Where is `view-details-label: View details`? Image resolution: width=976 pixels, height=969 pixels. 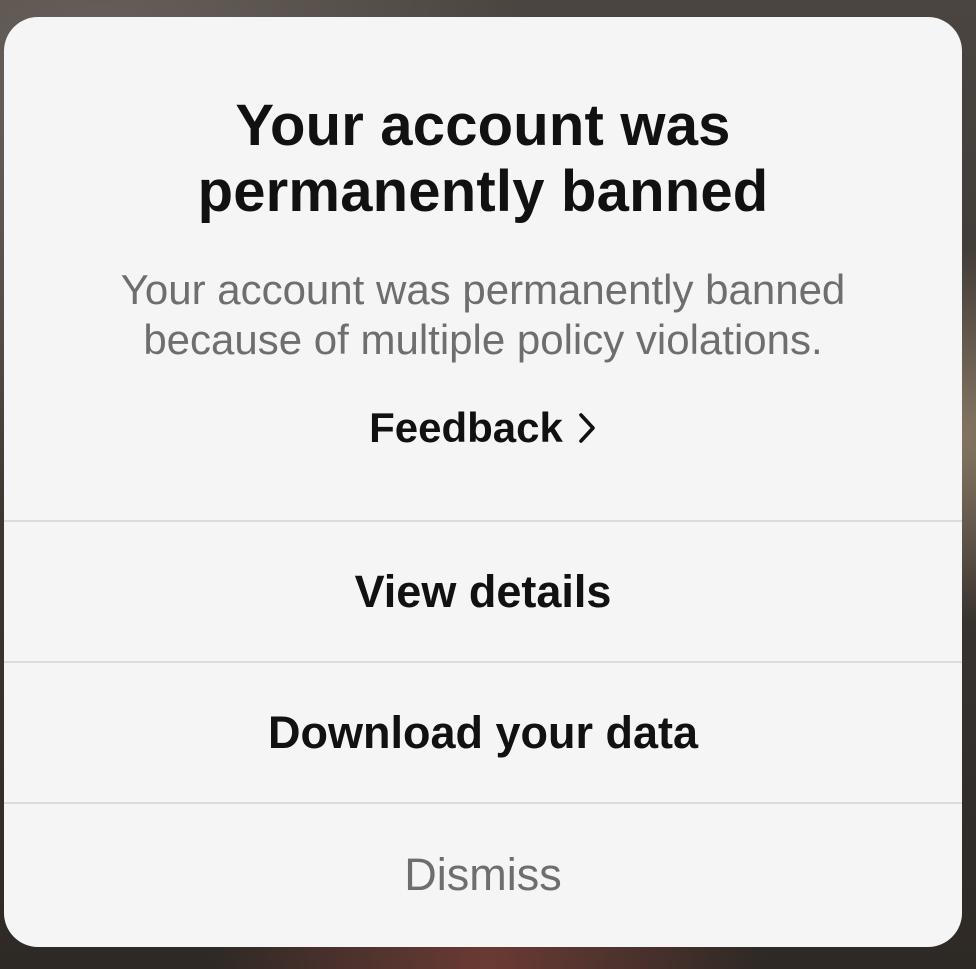 view-details-label: View details is located at coordinates (483, 591).